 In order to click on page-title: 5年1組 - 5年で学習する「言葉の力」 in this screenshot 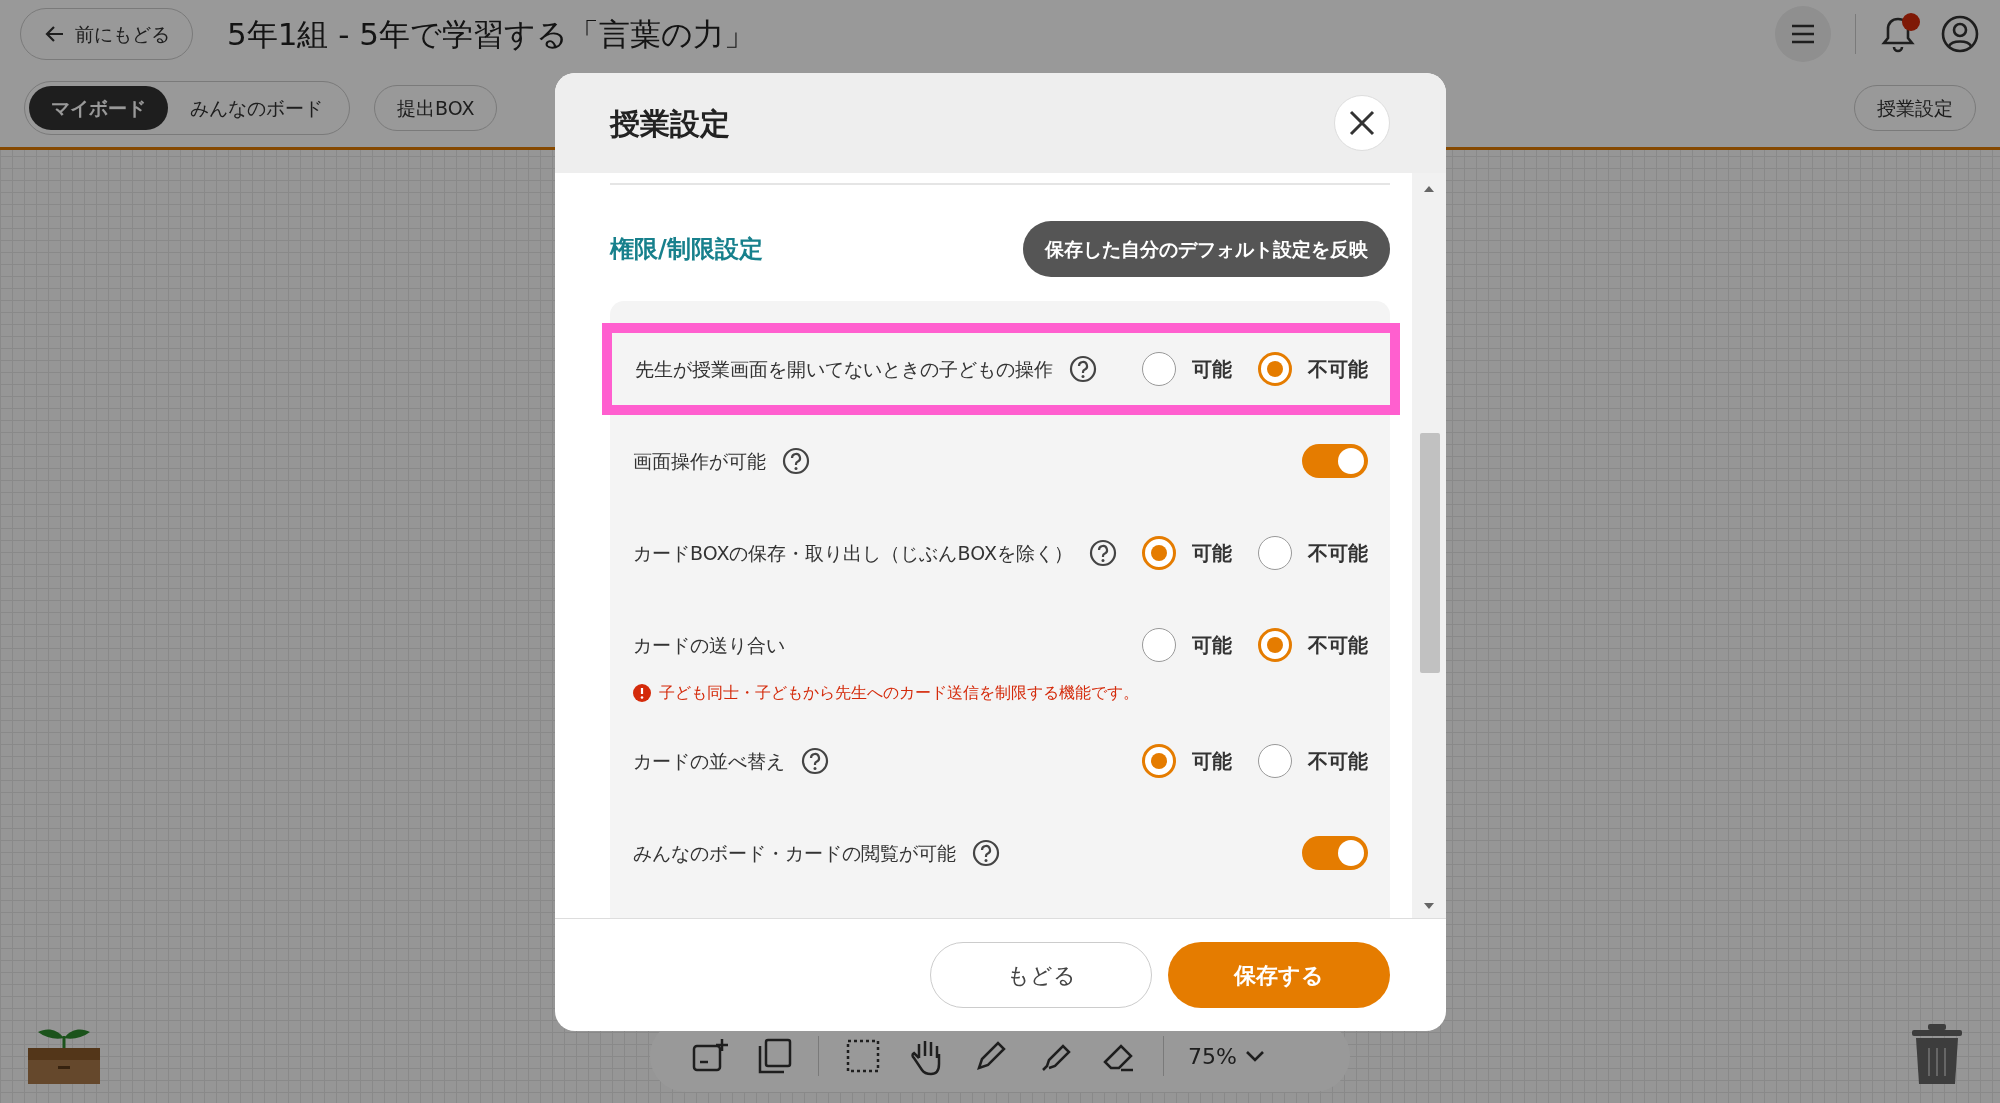, I will do `click(491, 34)`.